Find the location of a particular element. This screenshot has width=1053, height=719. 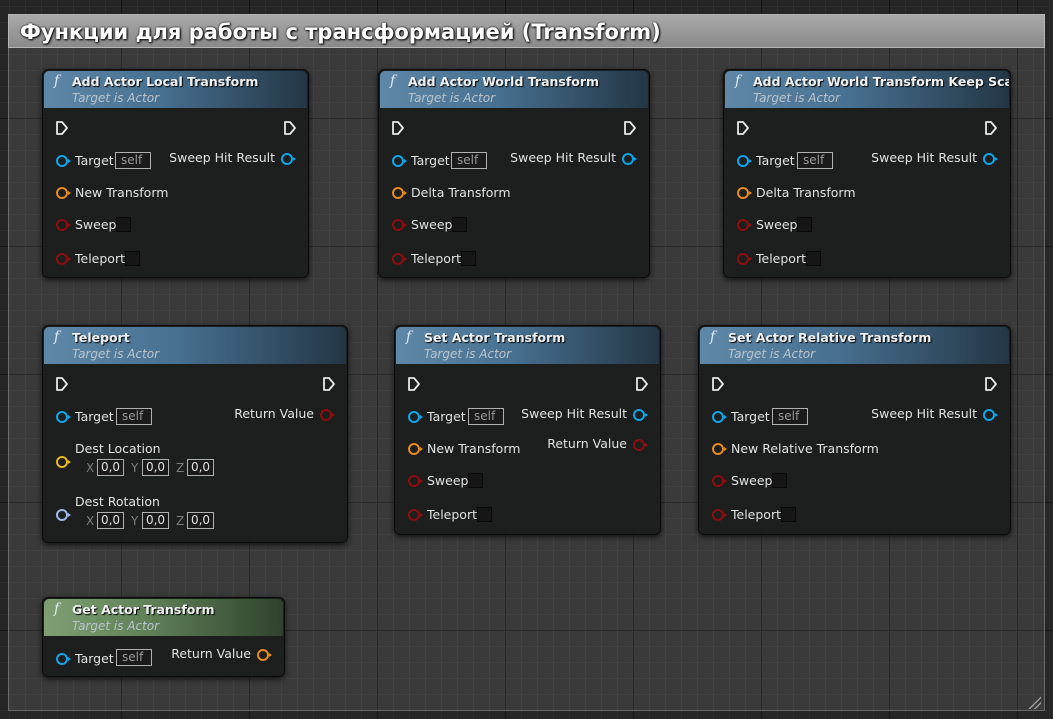

dest-rotation-x-field: 0,0 is located at coordinates (110, 520).